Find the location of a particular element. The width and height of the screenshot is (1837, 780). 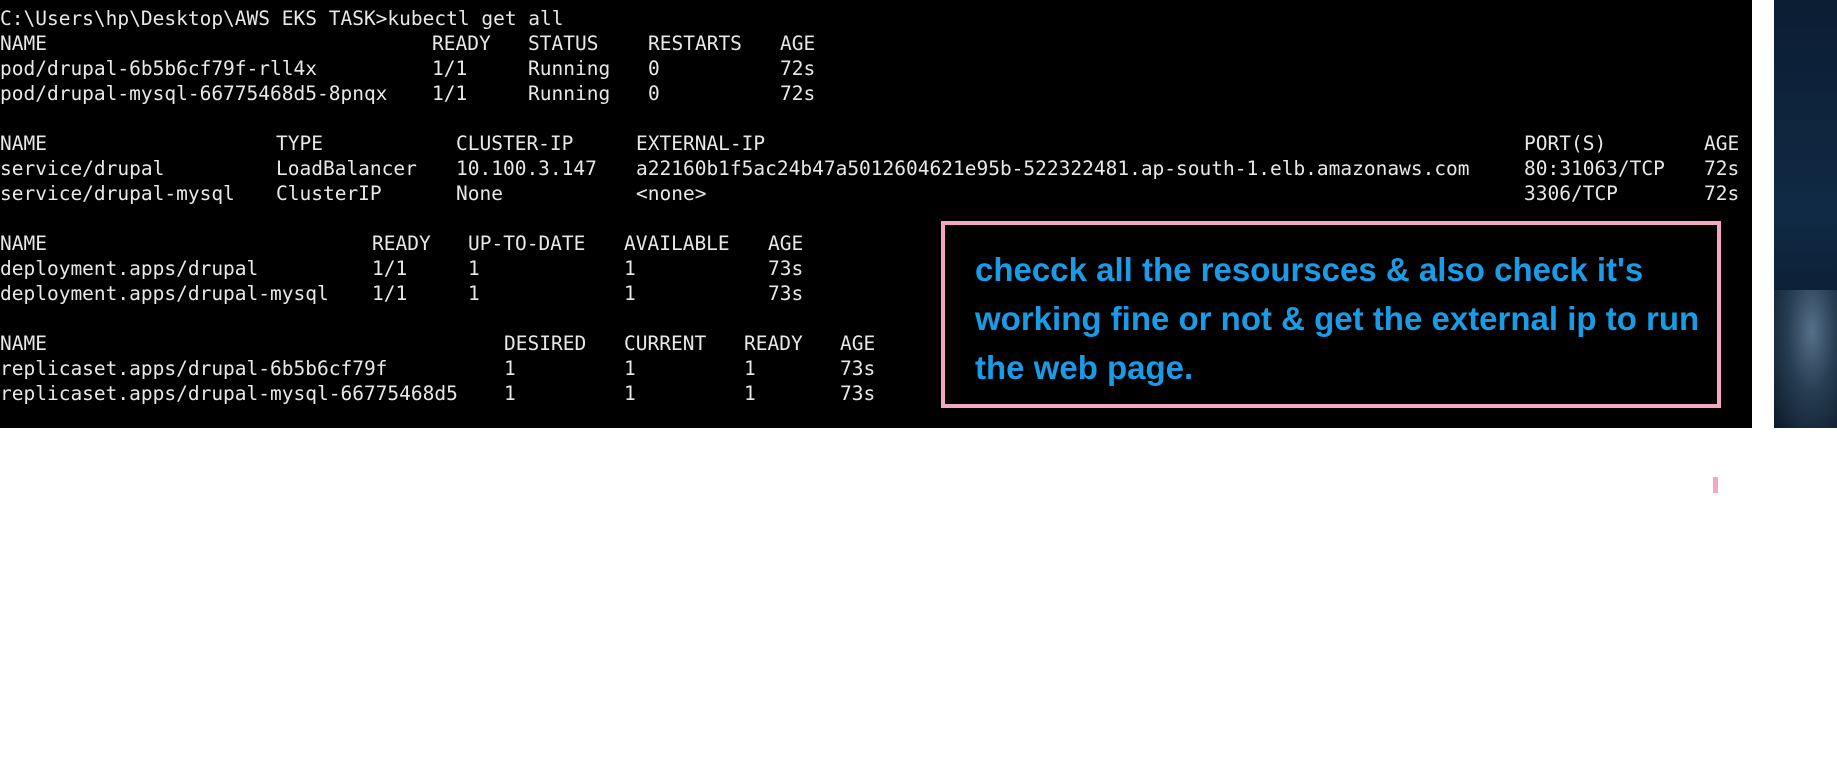

table-row: deployment.apps/drupal-mysql 1/1 1 1 73s is located at coordinates (402, 293).